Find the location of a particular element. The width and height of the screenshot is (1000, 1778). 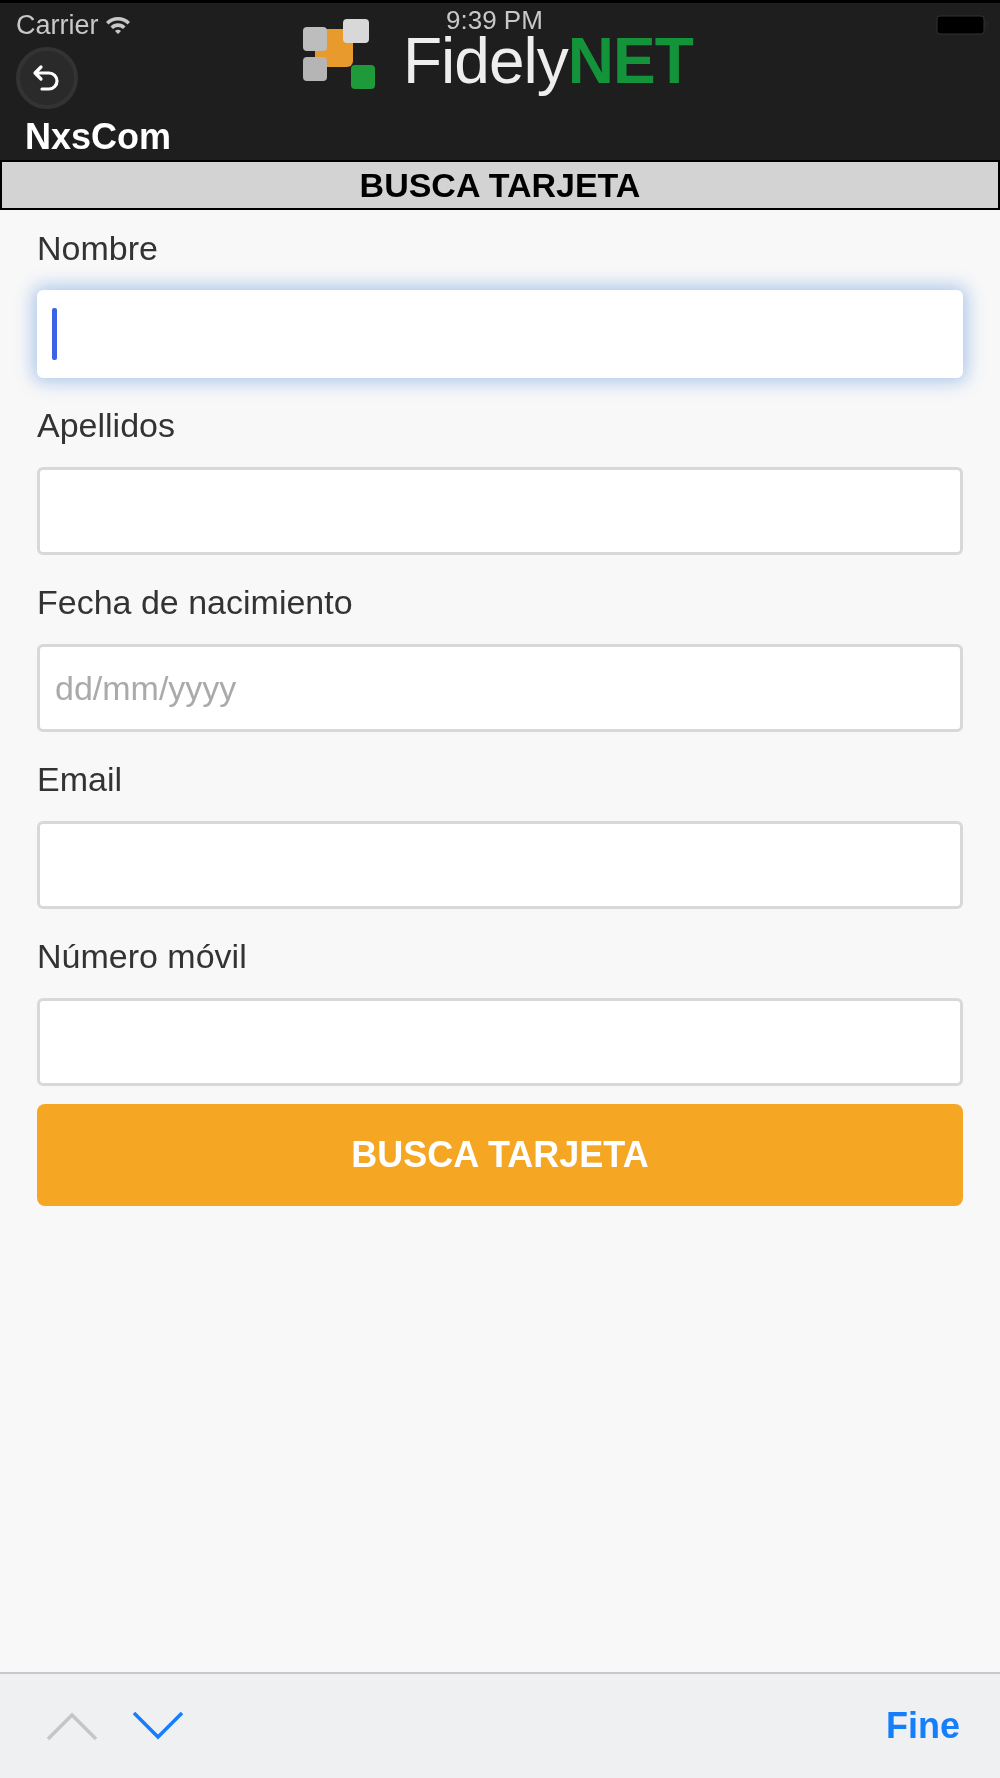

carrier-label: Carrier is located at coordinates (57, 25).